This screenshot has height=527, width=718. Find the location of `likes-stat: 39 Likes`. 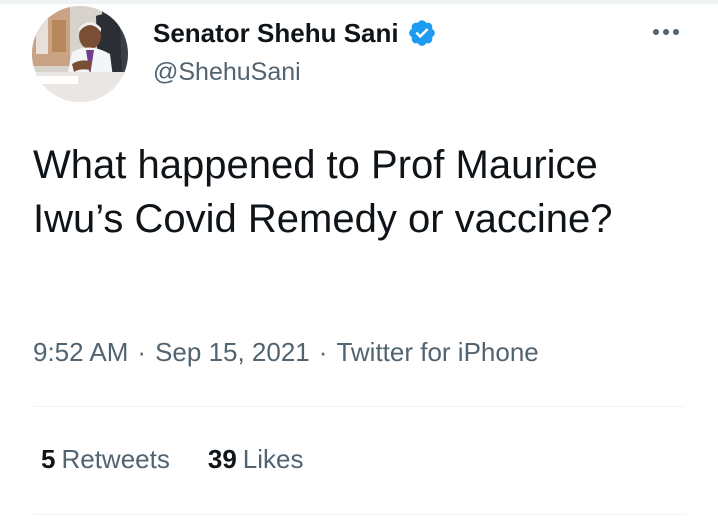

likes-stat: 39 Likes is located at coordinates (256, 459).